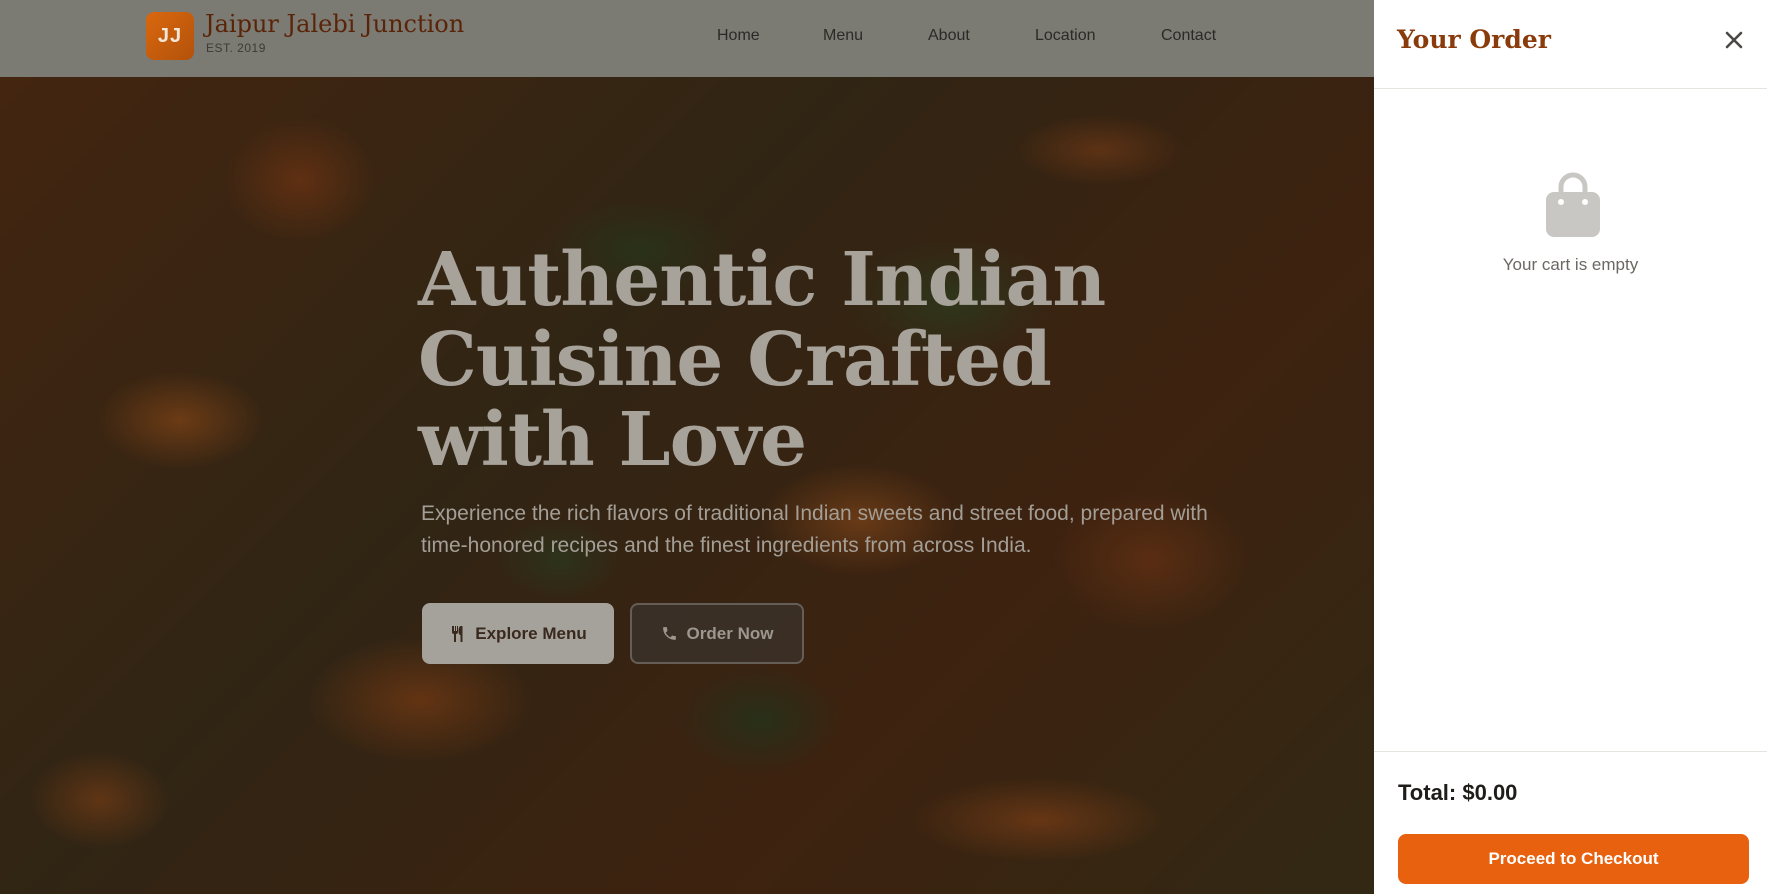 The image size is (1767, 894). What do you see at coordinates (236, 48) in the screenshot?
I see `brand-established: EST. 2019` at bounding box center [236, 48].